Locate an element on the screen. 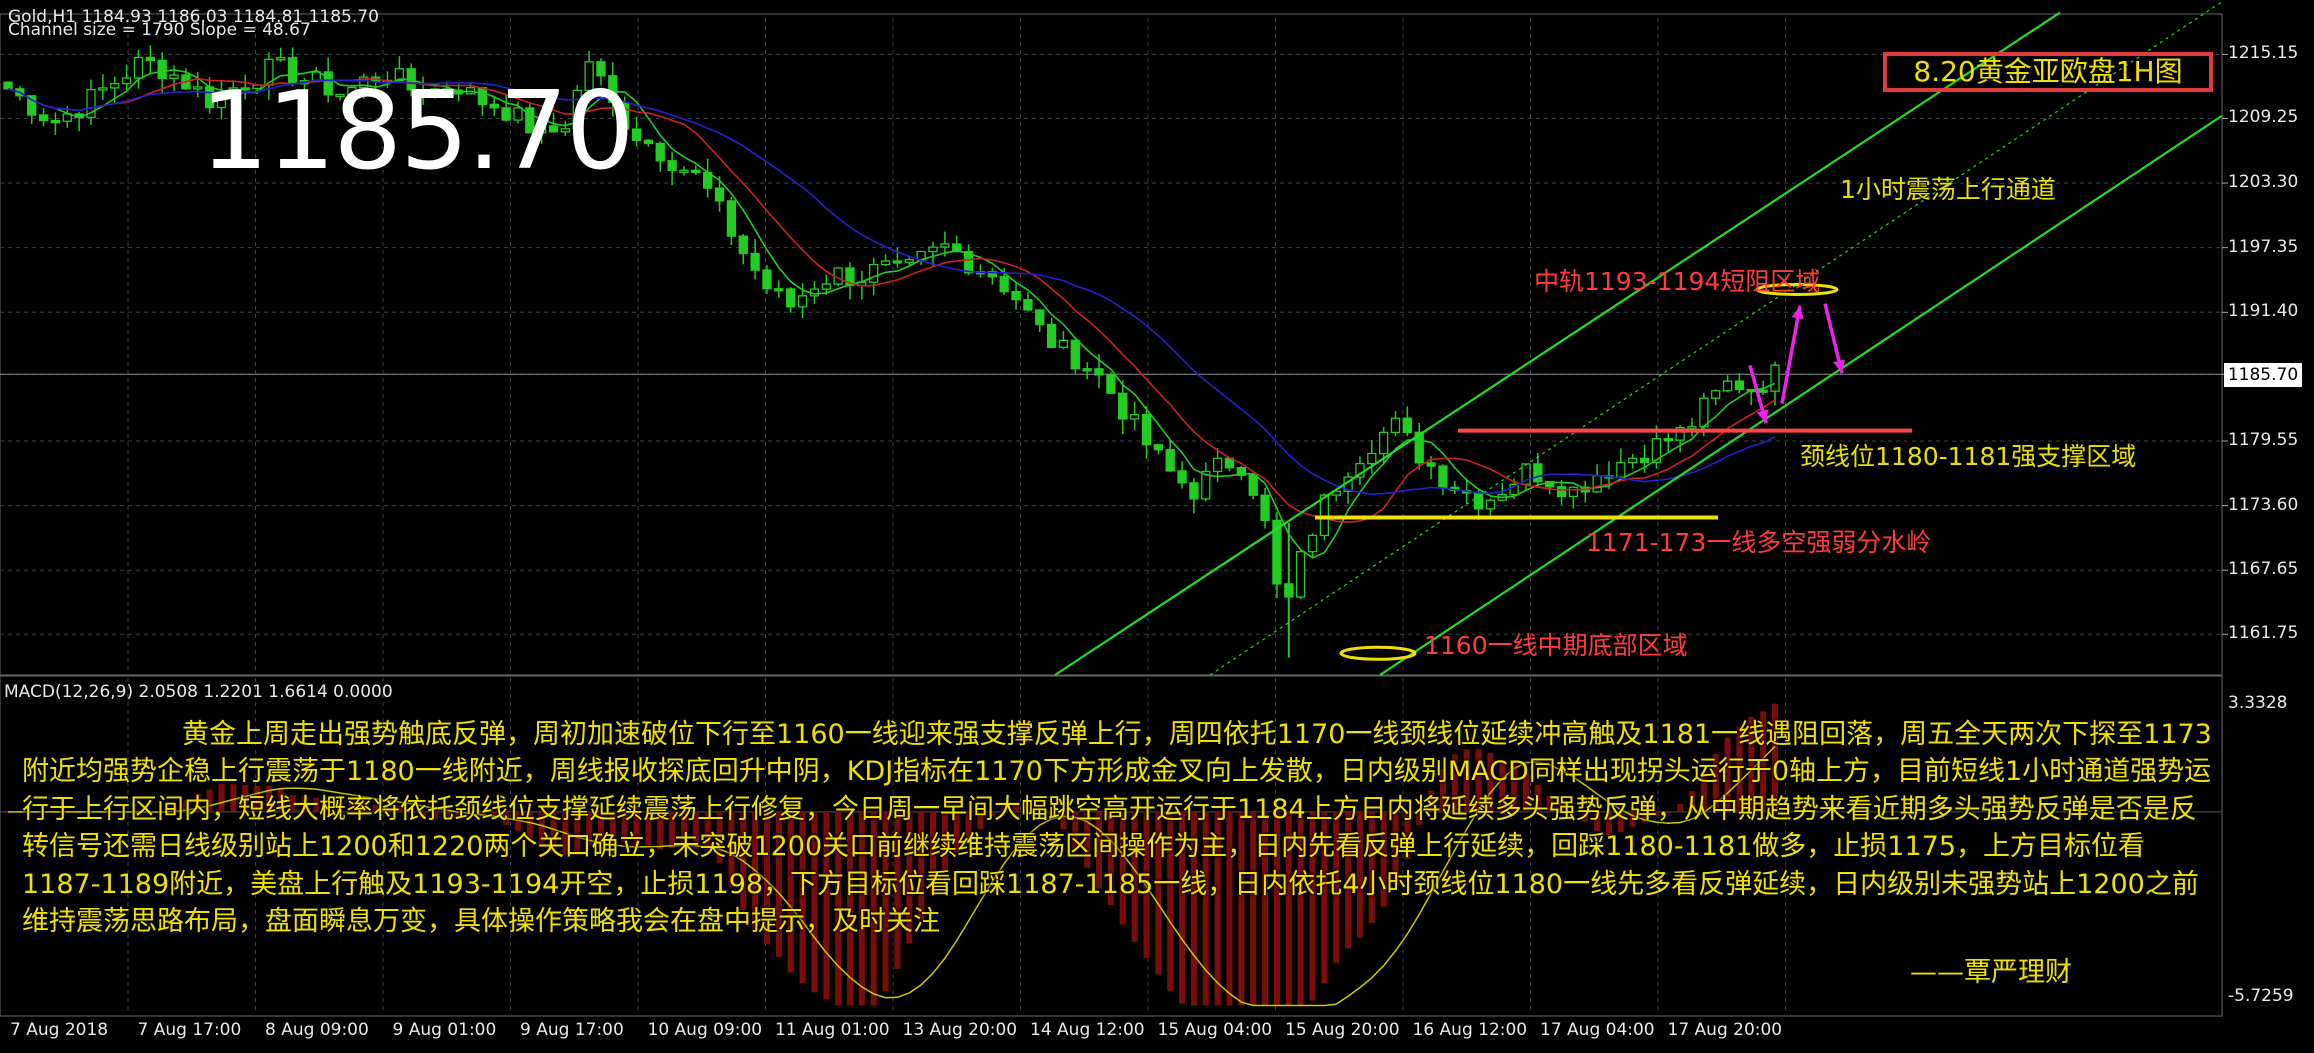  x-tick-label: 9 Aug 01:00 is located at coordinates (444, 1030).